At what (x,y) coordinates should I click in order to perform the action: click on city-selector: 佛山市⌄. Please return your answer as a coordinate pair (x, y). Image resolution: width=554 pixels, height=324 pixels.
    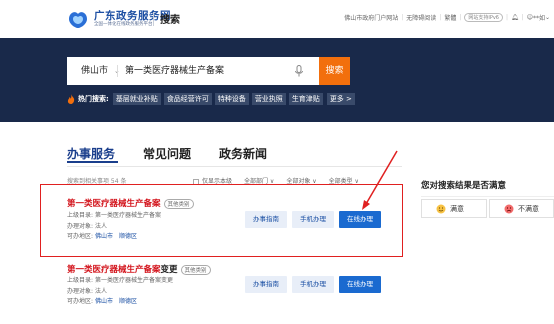
    Looking at the image, I should click on (100, 71).